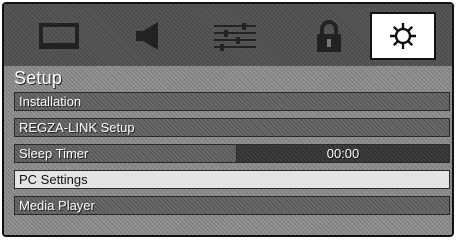  I want to click on gear-icon, so click(403, 36).